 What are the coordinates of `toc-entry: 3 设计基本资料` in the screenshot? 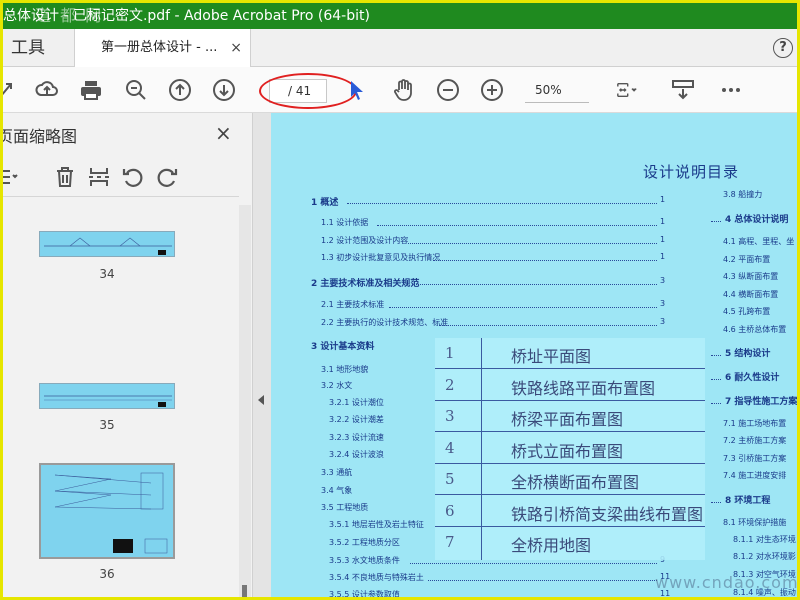 It's located at (342, 345).